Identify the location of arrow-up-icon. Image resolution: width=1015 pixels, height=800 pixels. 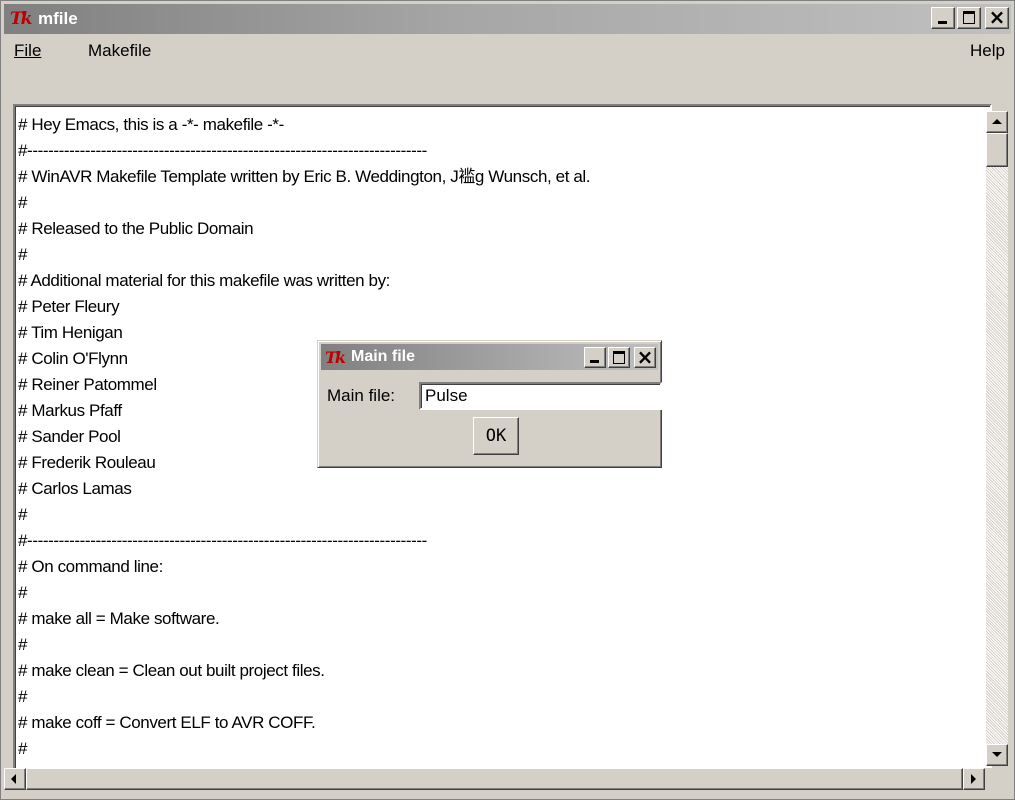
(997, 121).